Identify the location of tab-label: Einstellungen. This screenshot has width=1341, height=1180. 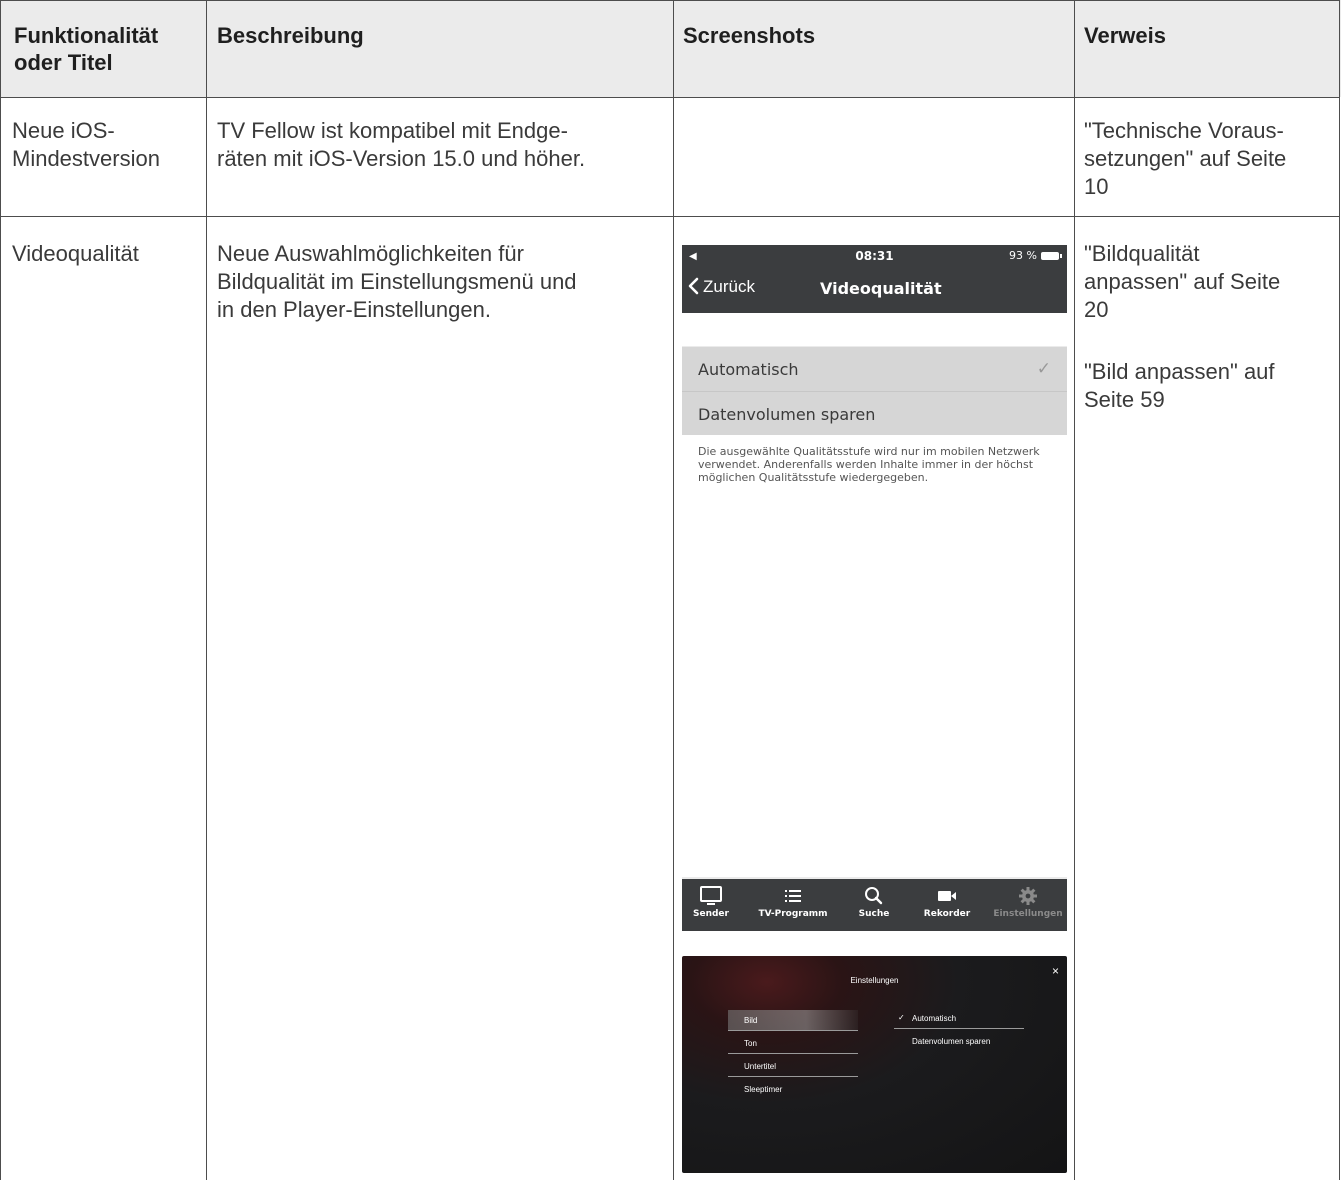
(1028, 914).